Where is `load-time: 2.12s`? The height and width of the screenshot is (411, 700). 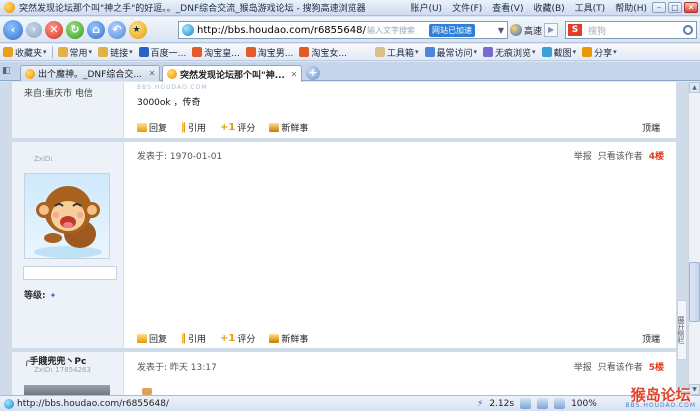 load-time: 2.12s is located at coordinates (502, 403).